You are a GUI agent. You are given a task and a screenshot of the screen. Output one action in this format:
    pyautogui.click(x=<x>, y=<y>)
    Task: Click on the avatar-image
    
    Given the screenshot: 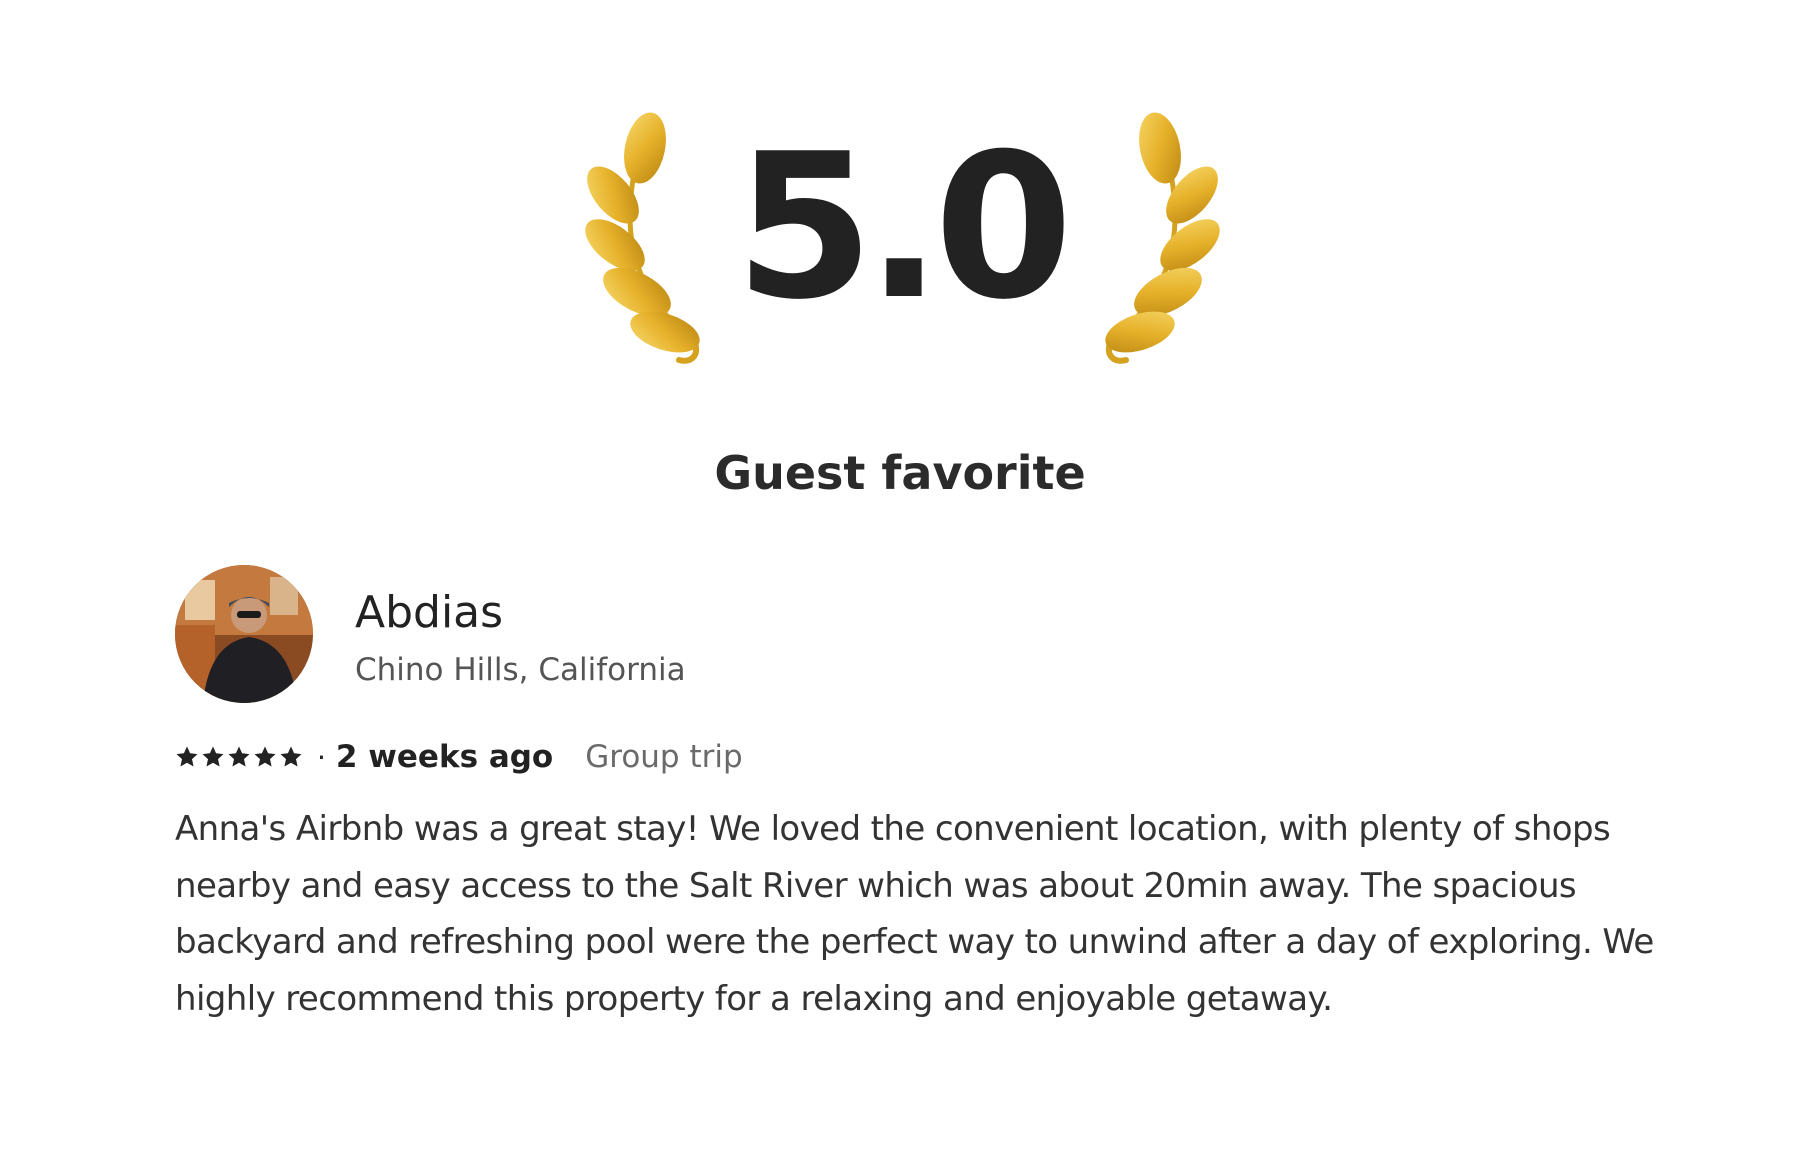 What is the action you would take?
    pyautogui.click(x=244, y=634)
    